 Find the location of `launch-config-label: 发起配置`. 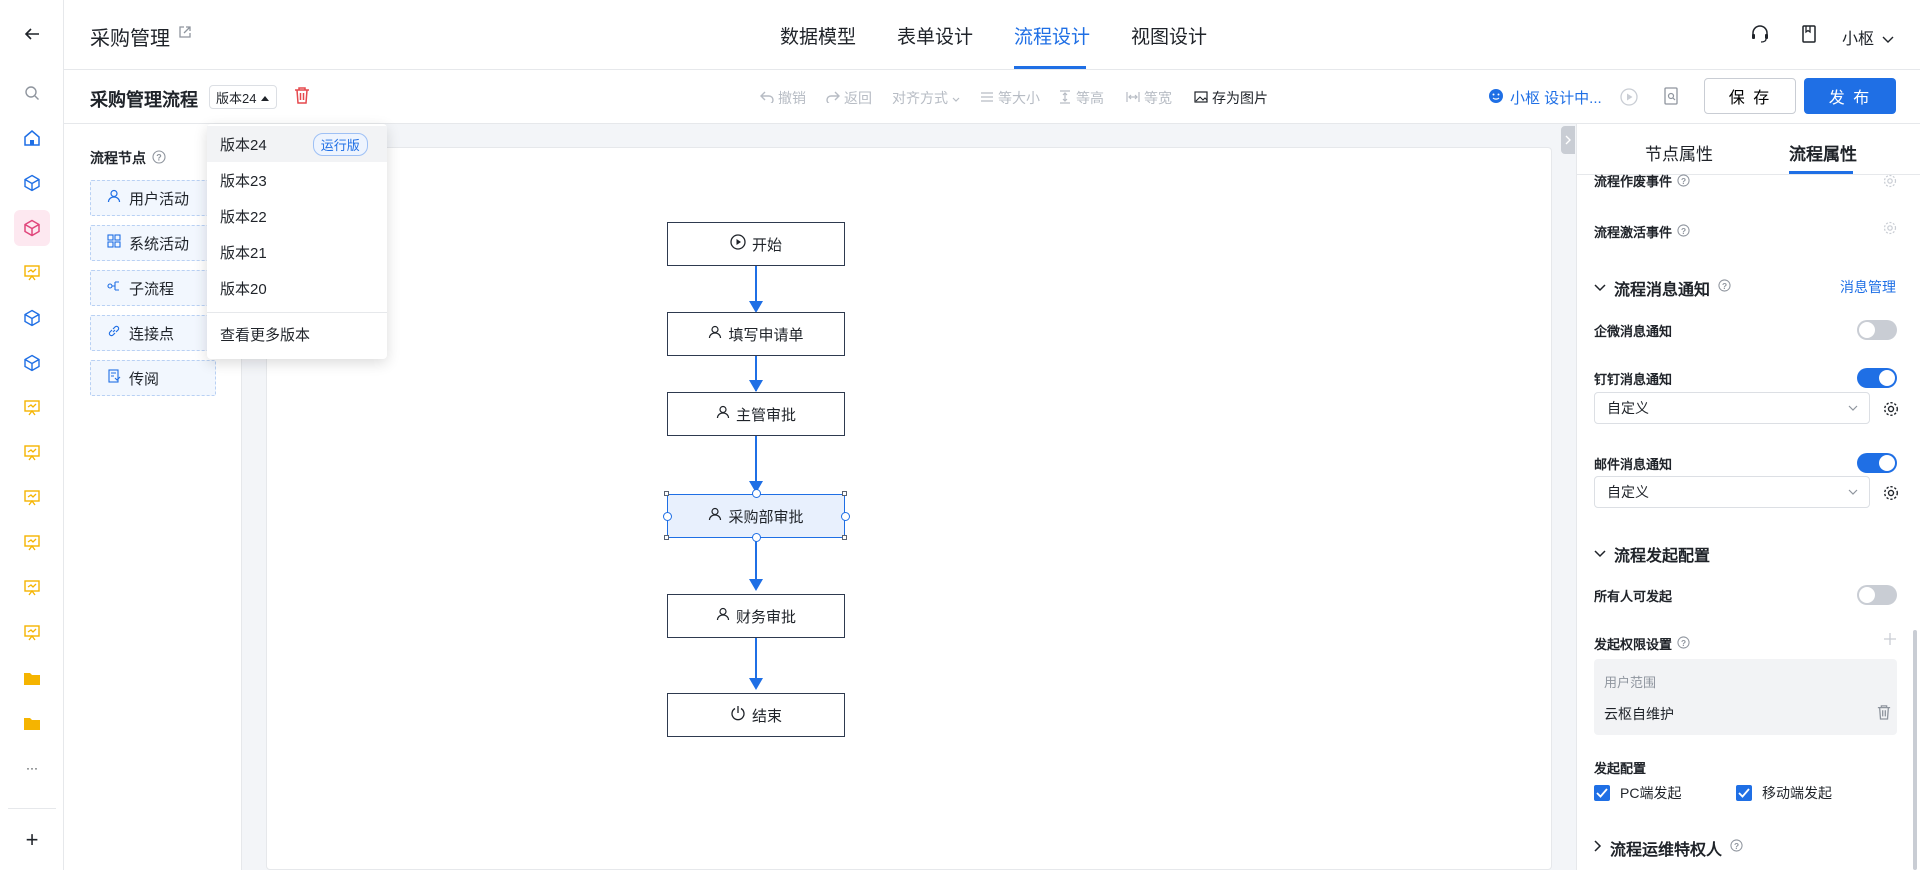

launch-config-label: 发起配置 is located at coordinates (1620, 768).